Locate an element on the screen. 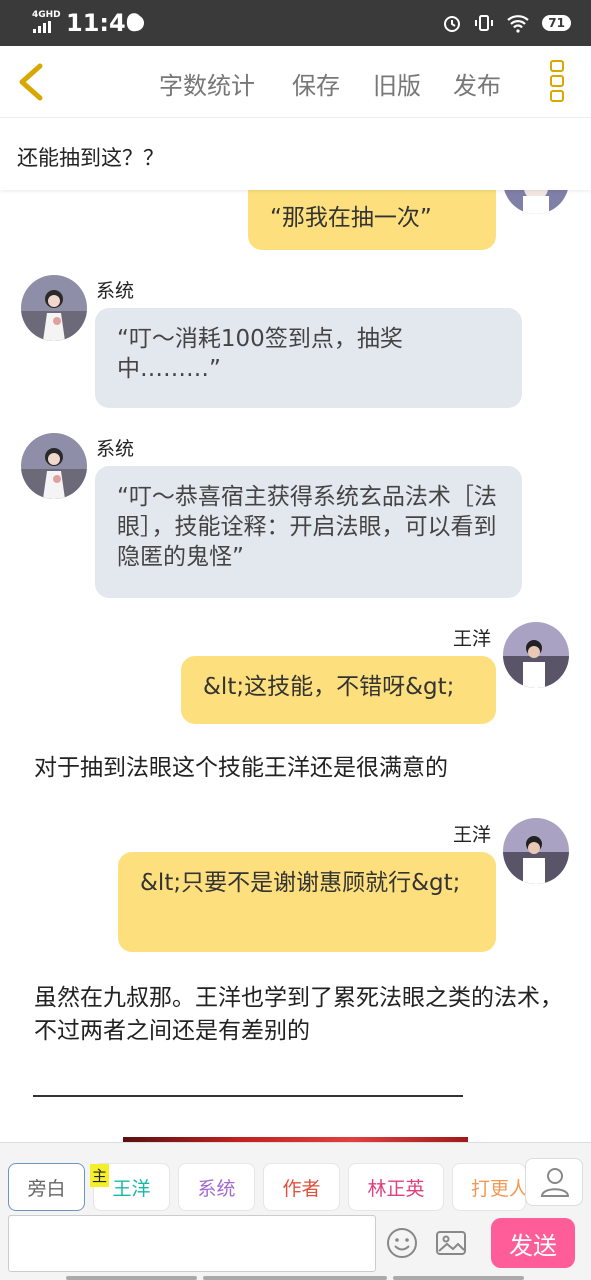  save-button: 保存 is located at coordinates (316, 83).